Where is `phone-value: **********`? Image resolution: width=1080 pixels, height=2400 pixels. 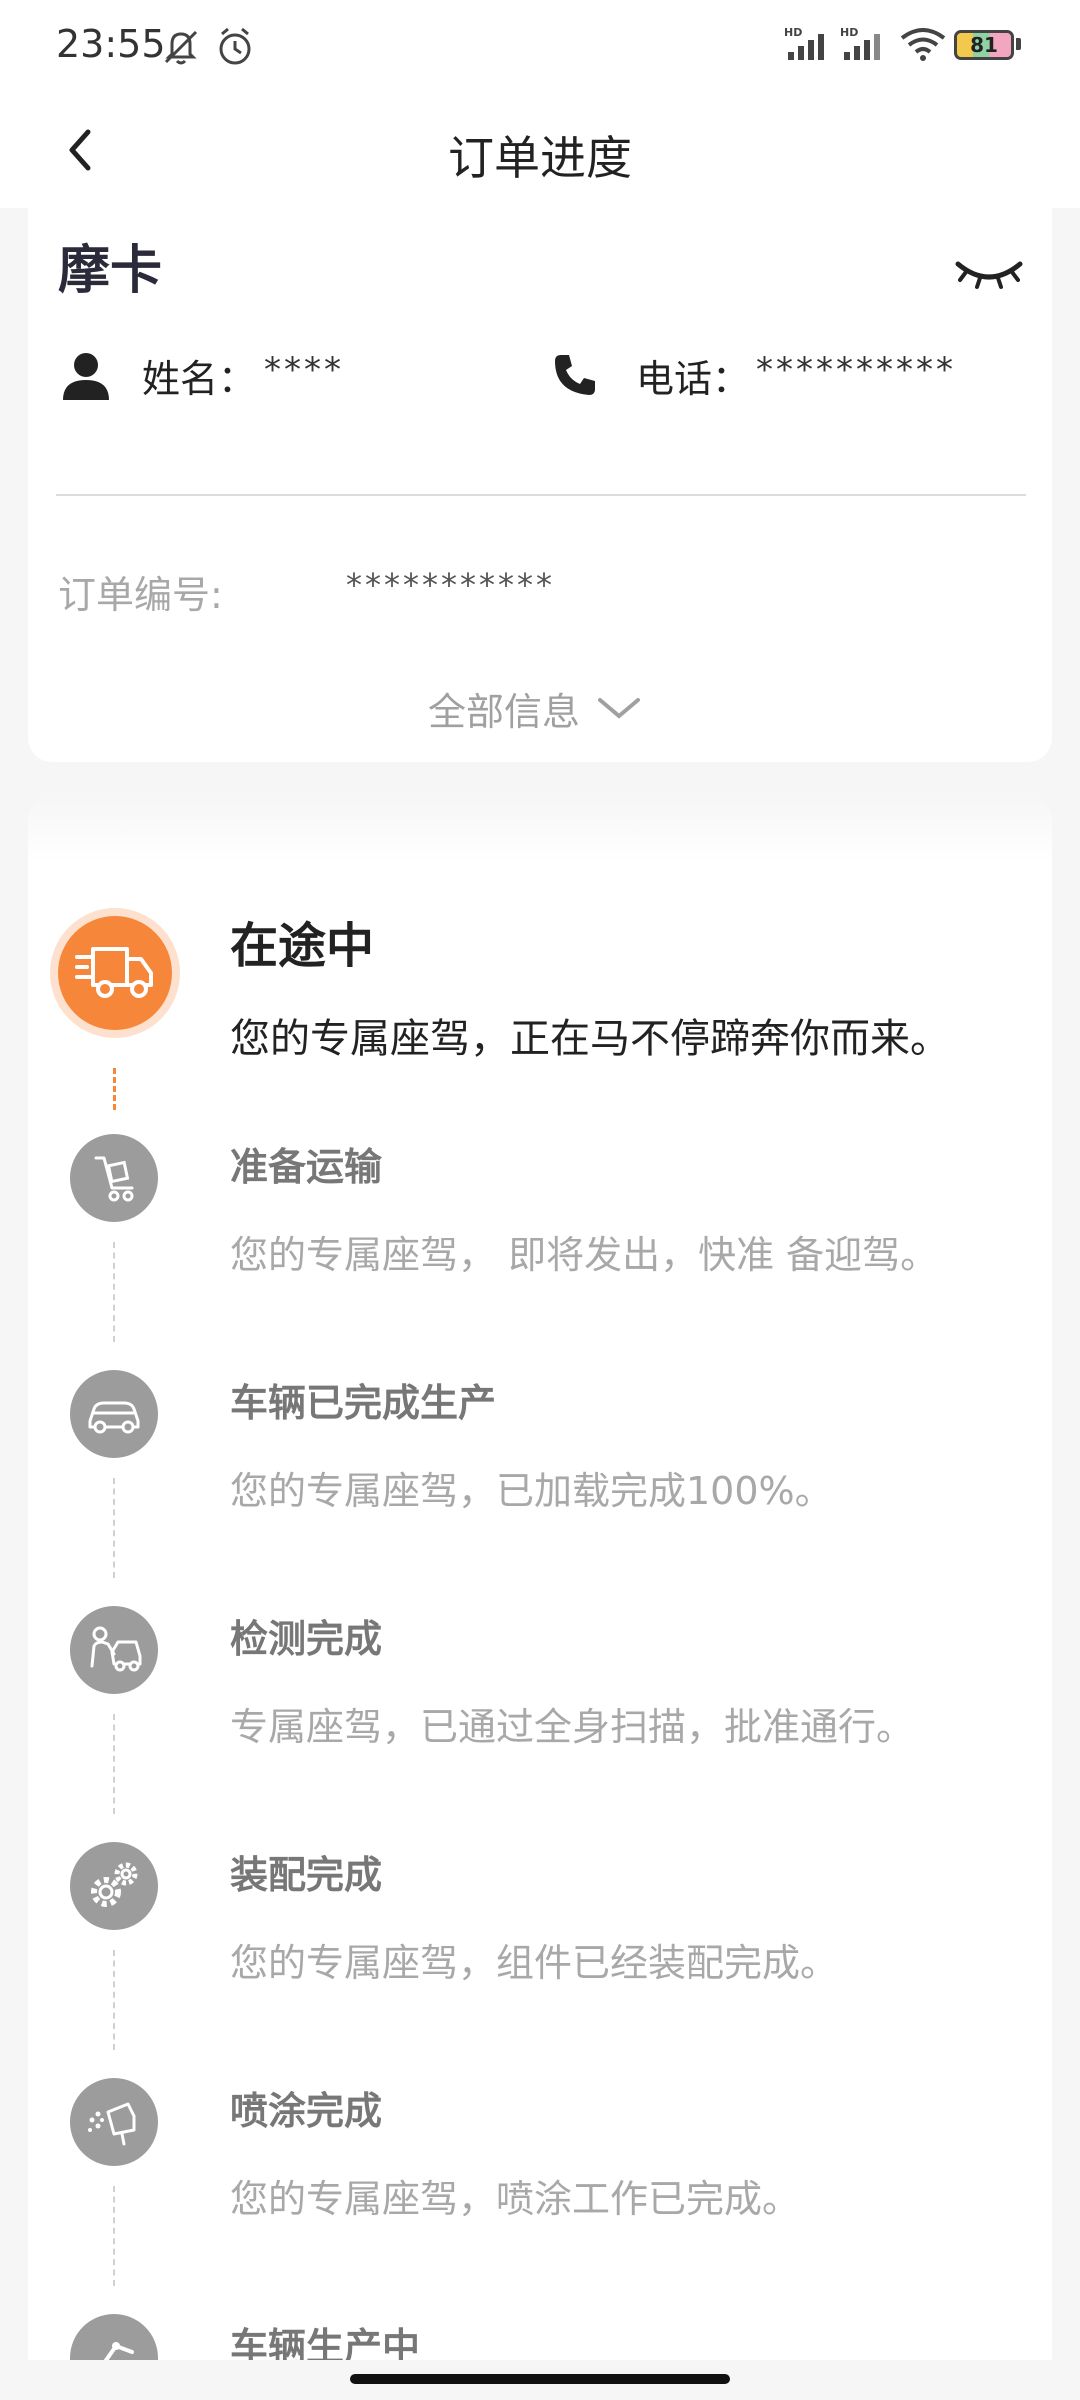
phone-value: ********** is located at coordinates (856, 370).